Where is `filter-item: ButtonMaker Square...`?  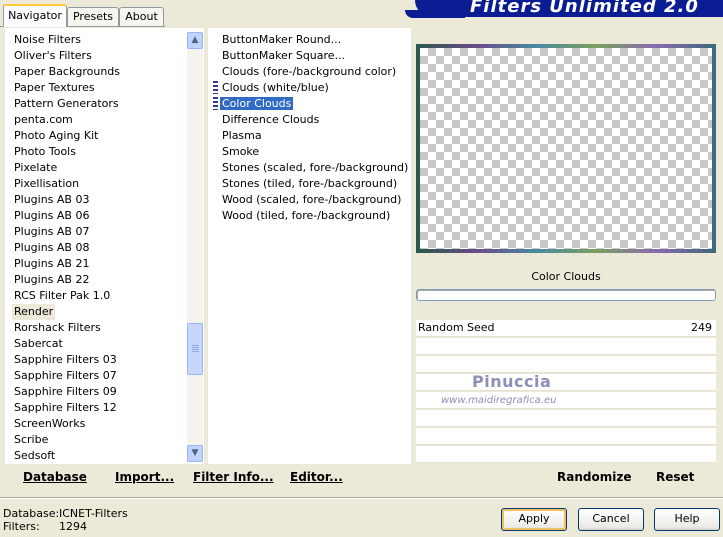 filter-item: ButtonMaker Square... is located at coordinates (315, 56).